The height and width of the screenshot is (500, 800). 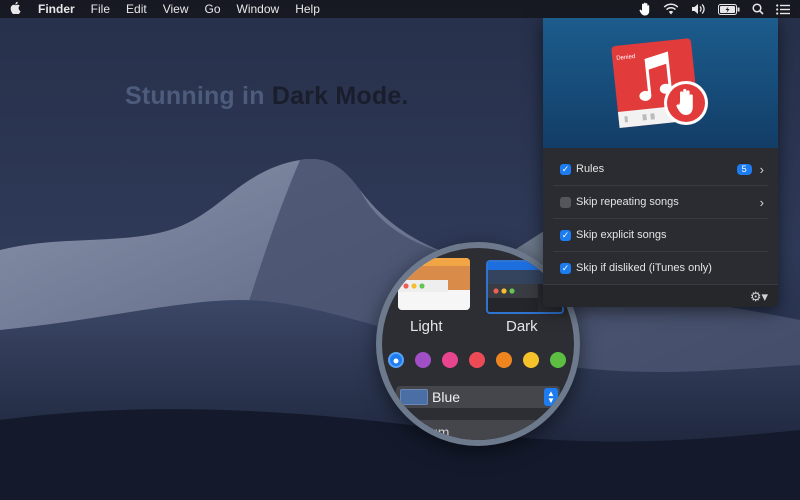 I want to click on row-skip-repeating: Skip repeating songs ›, so click(x=660, y=202).